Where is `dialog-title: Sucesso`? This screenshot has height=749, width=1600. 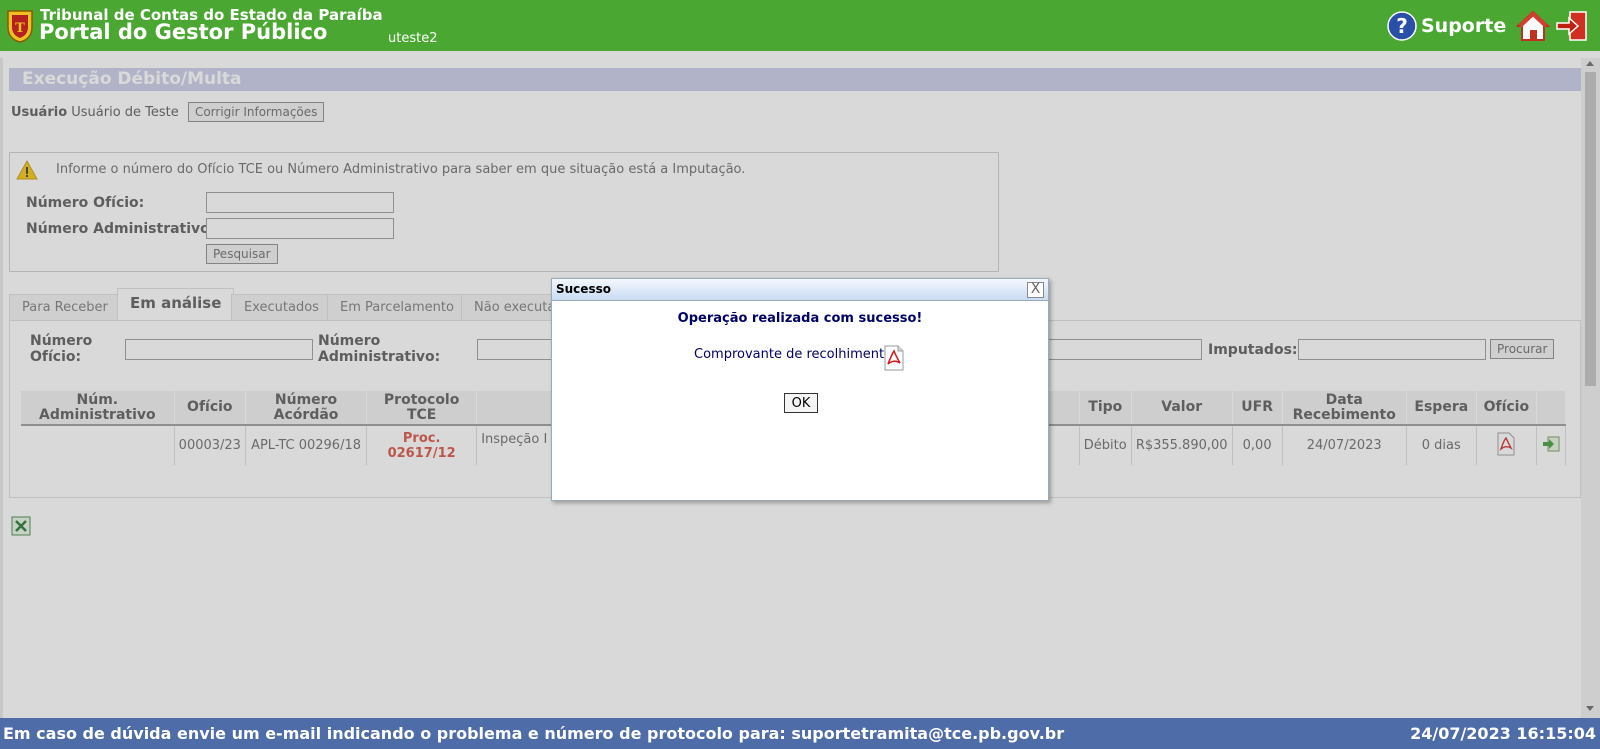
dialog-title: Sucesso is located at coordinates (800, 290).